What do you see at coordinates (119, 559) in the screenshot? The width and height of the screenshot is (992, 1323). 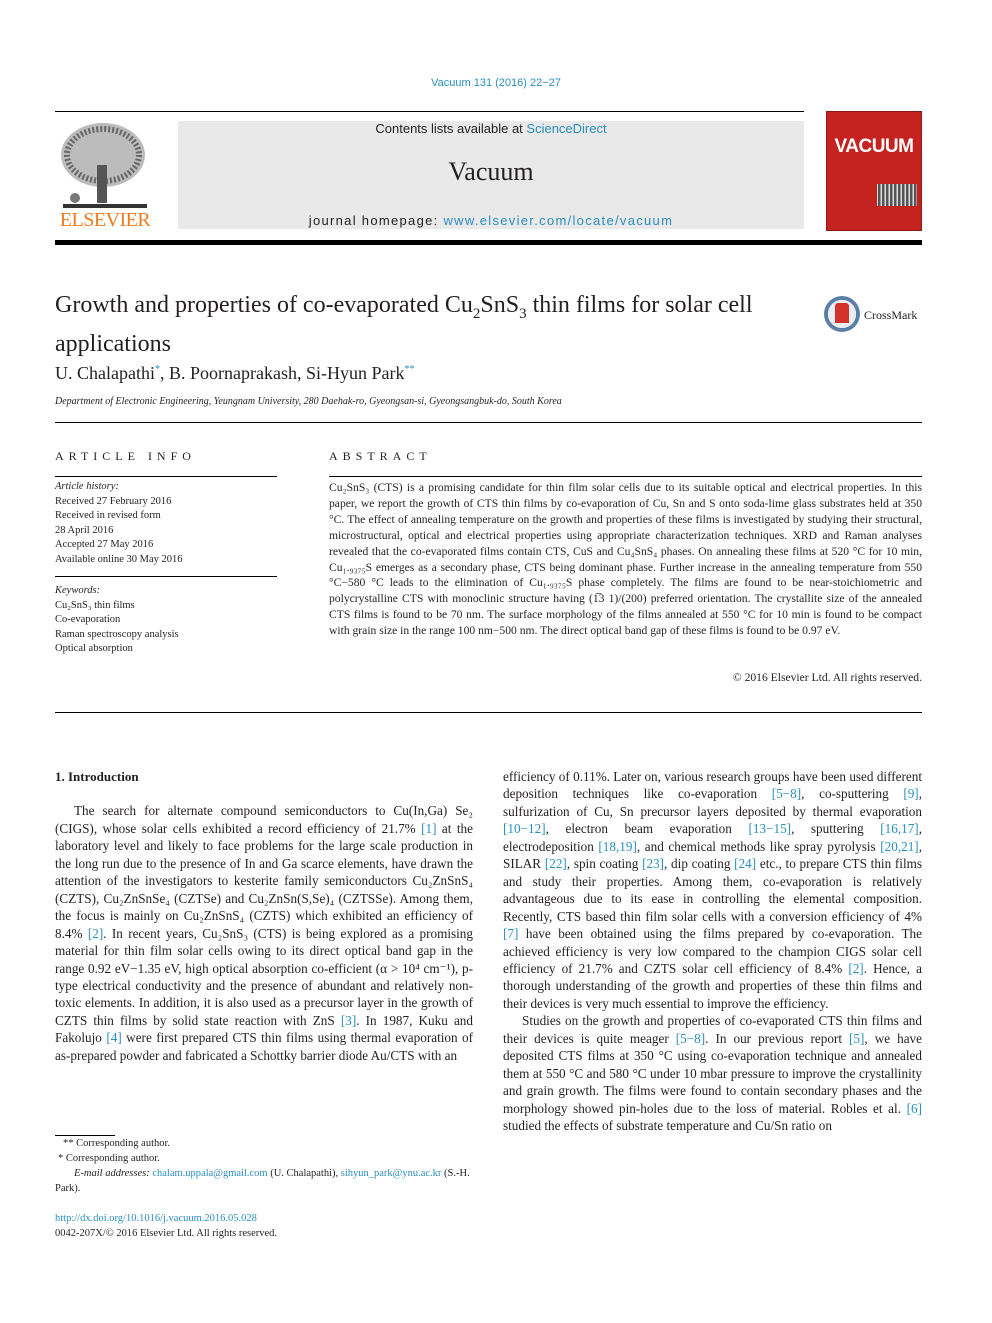 I see `history-item: Available online 30 May 2016` at bounding box center [119, 559].